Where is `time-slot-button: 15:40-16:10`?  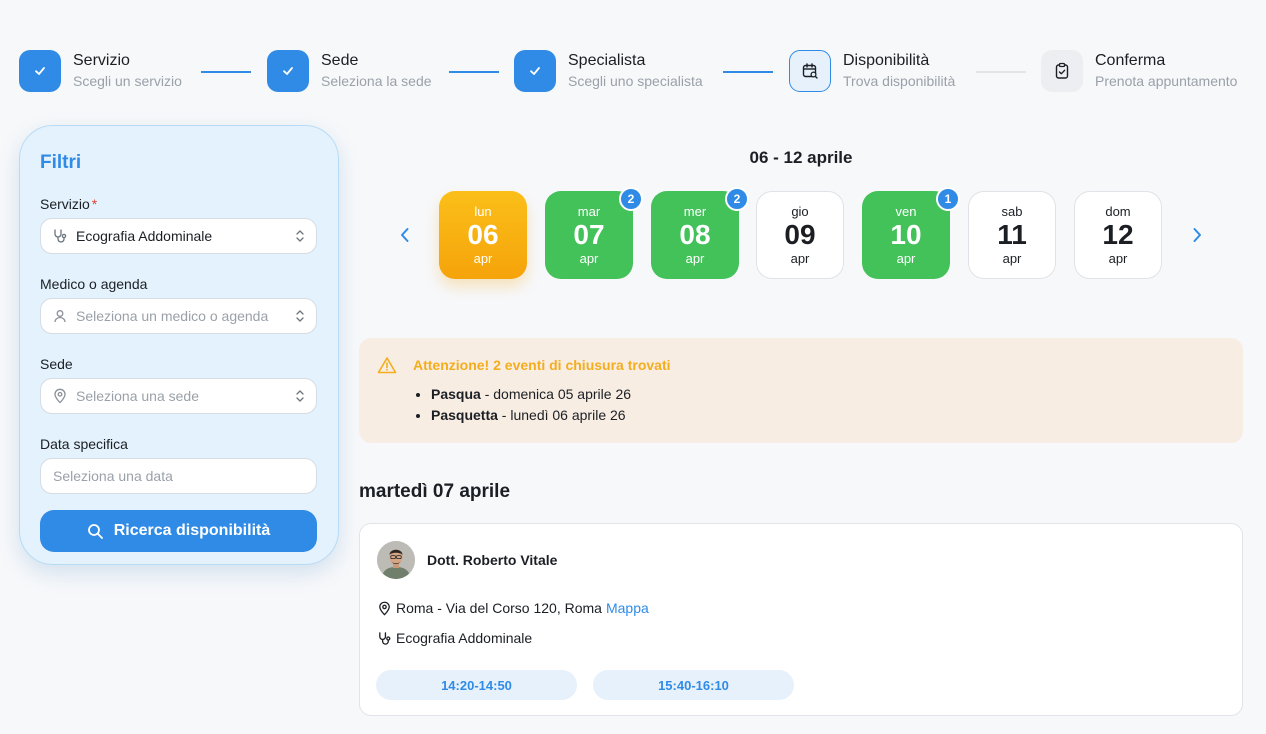
time-slot-button: 15:40-16:10 is located at coordinates (693, 685).